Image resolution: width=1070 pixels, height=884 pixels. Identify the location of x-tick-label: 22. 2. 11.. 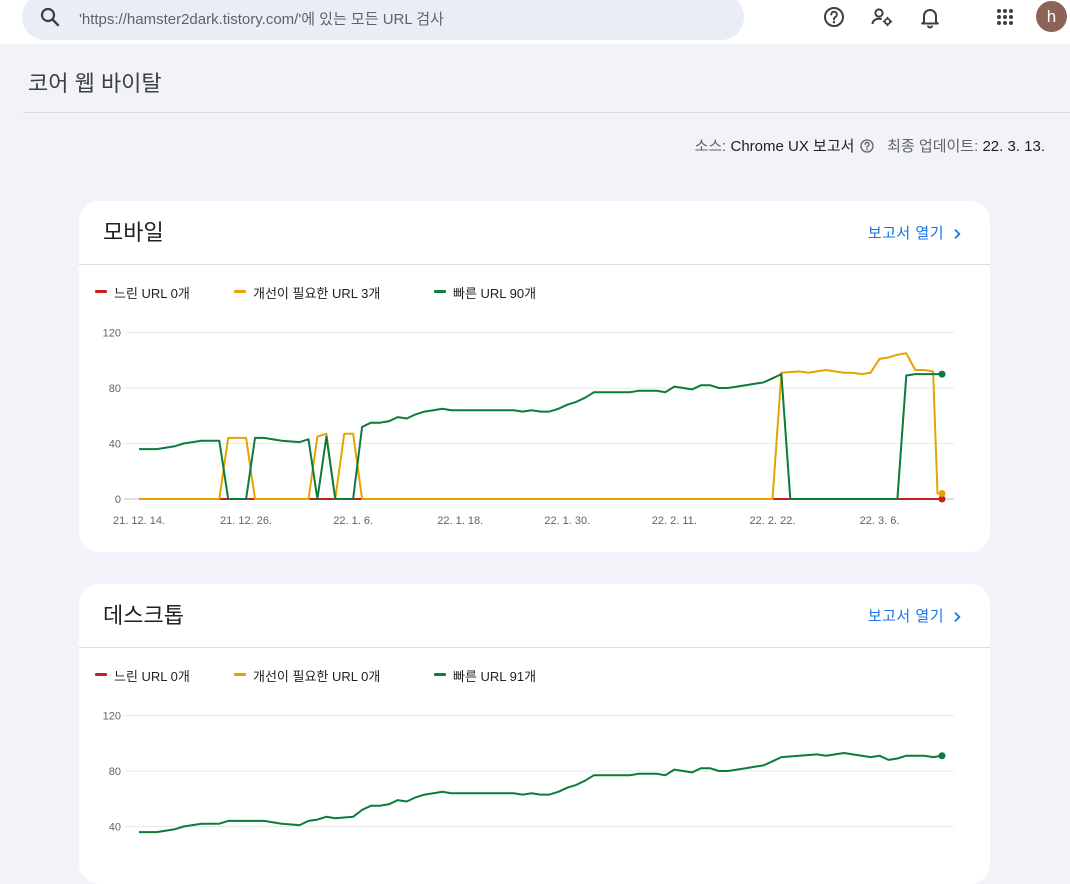
(674, 521).